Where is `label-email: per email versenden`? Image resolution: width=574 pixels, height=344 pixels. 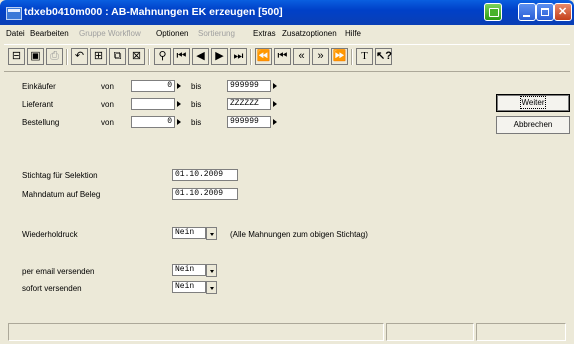
label-email: per email versenden is located at coordinates (58, 271).